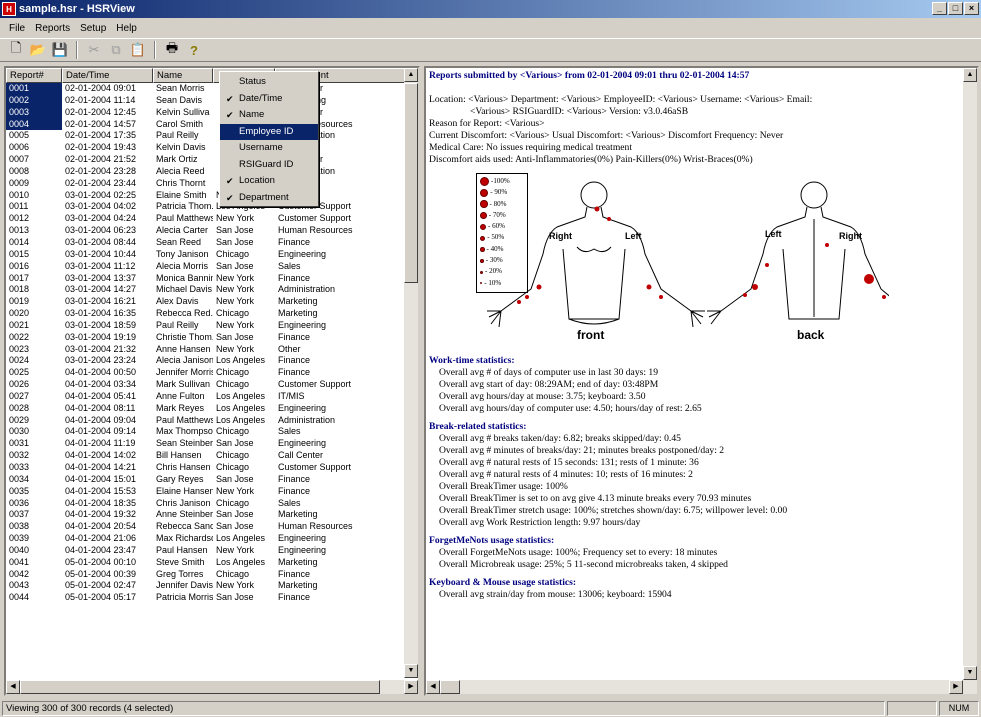 This screenshot has height=717, width=981. What do you see at coordinates (13, 687) in the screenshot?
I see `scroll-left-icon: ◀` at bounding box center [13, 687].